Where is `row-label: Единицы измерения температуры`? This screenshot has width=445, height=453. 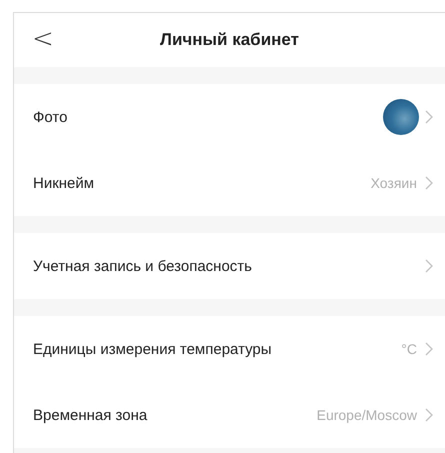
row-label: Единицы измерения температуры is located at coordinates (217, 349).